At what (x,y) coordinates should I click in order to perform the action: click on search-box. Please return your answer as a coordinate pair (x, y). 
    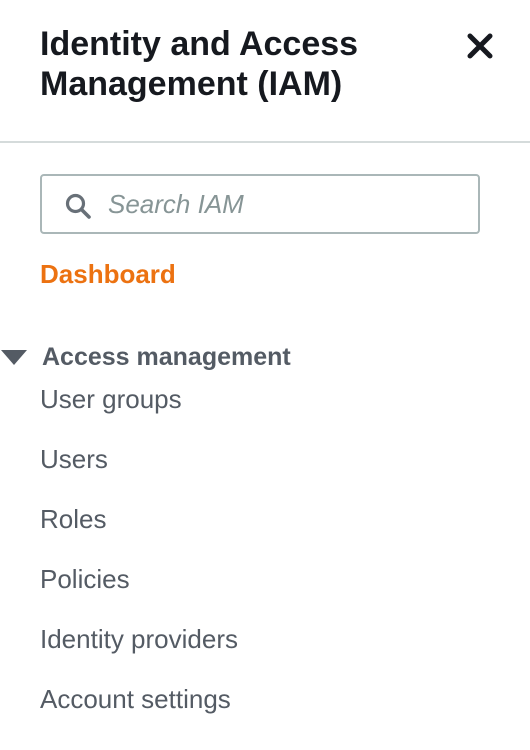
    Looking at the image, I should click on (260, 204).